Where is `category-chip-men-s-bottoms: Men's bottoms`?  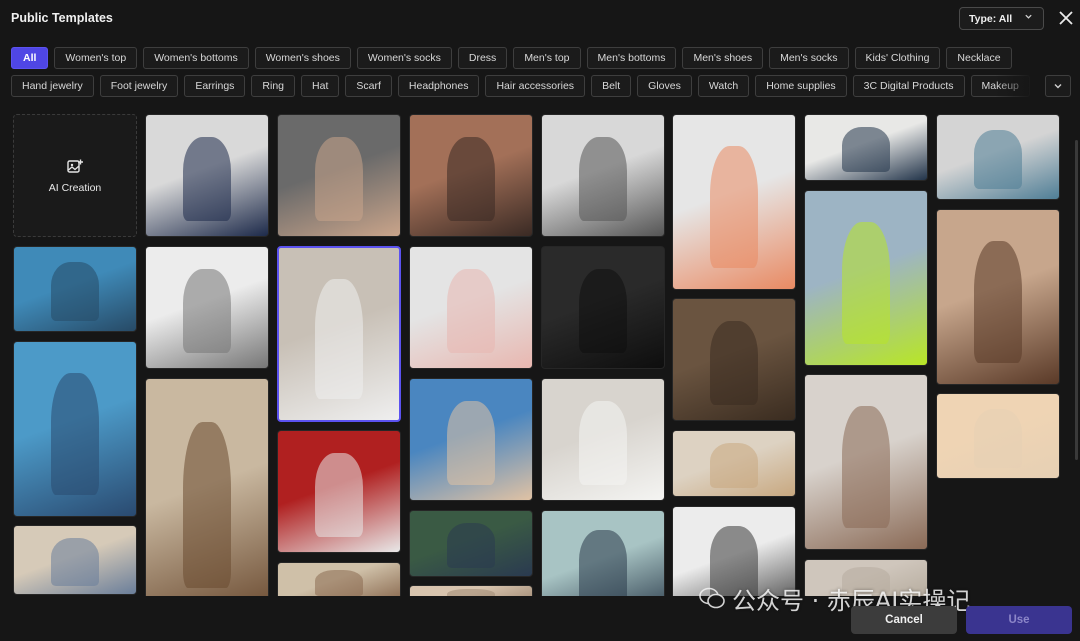
category-chip-men-s-bottoms: Men's bottoms is located at coordinates (631, 58).